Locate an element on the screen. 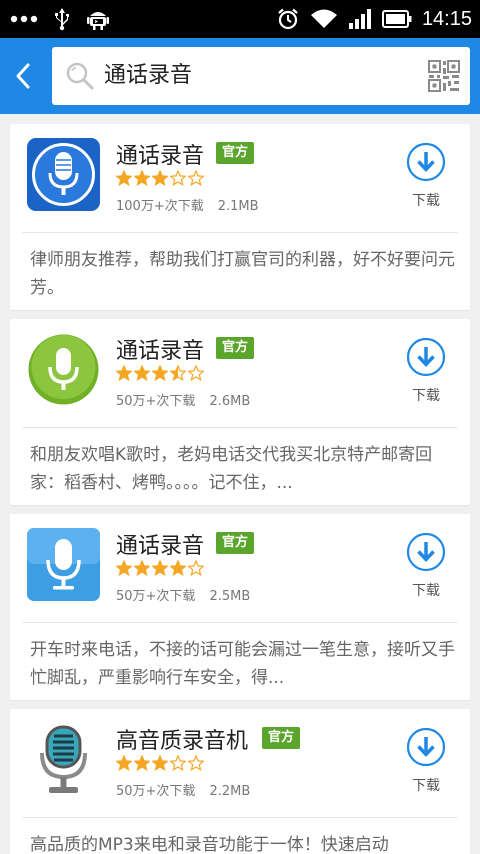 Image resolution: width=480 pixels, height=854 pixels. file-size: 2.6MB is located at coordinates (230, 401).